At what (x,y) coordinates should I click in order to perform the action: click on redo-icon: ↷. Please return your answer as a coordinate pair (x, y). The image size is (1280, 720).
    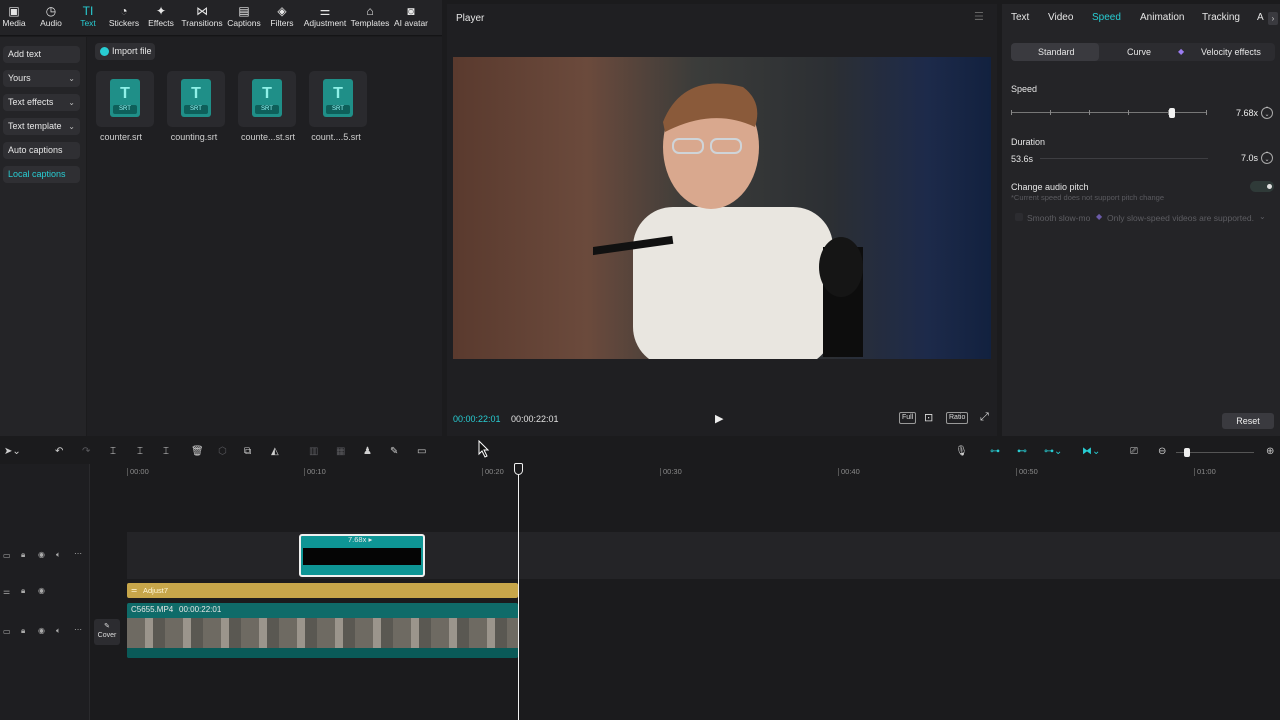
    Looking at the image, I should click on (86, 451).